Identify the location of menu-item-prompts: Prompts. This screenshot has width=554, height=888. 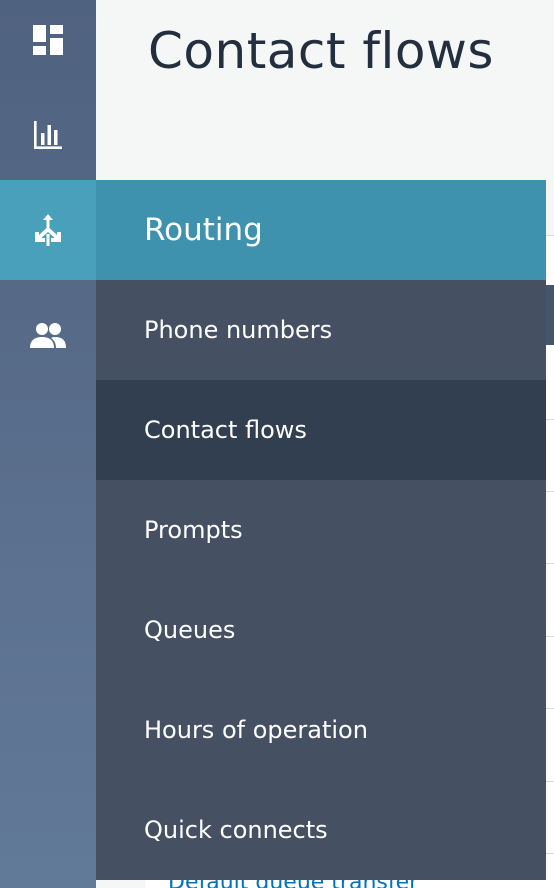
(321, 530).